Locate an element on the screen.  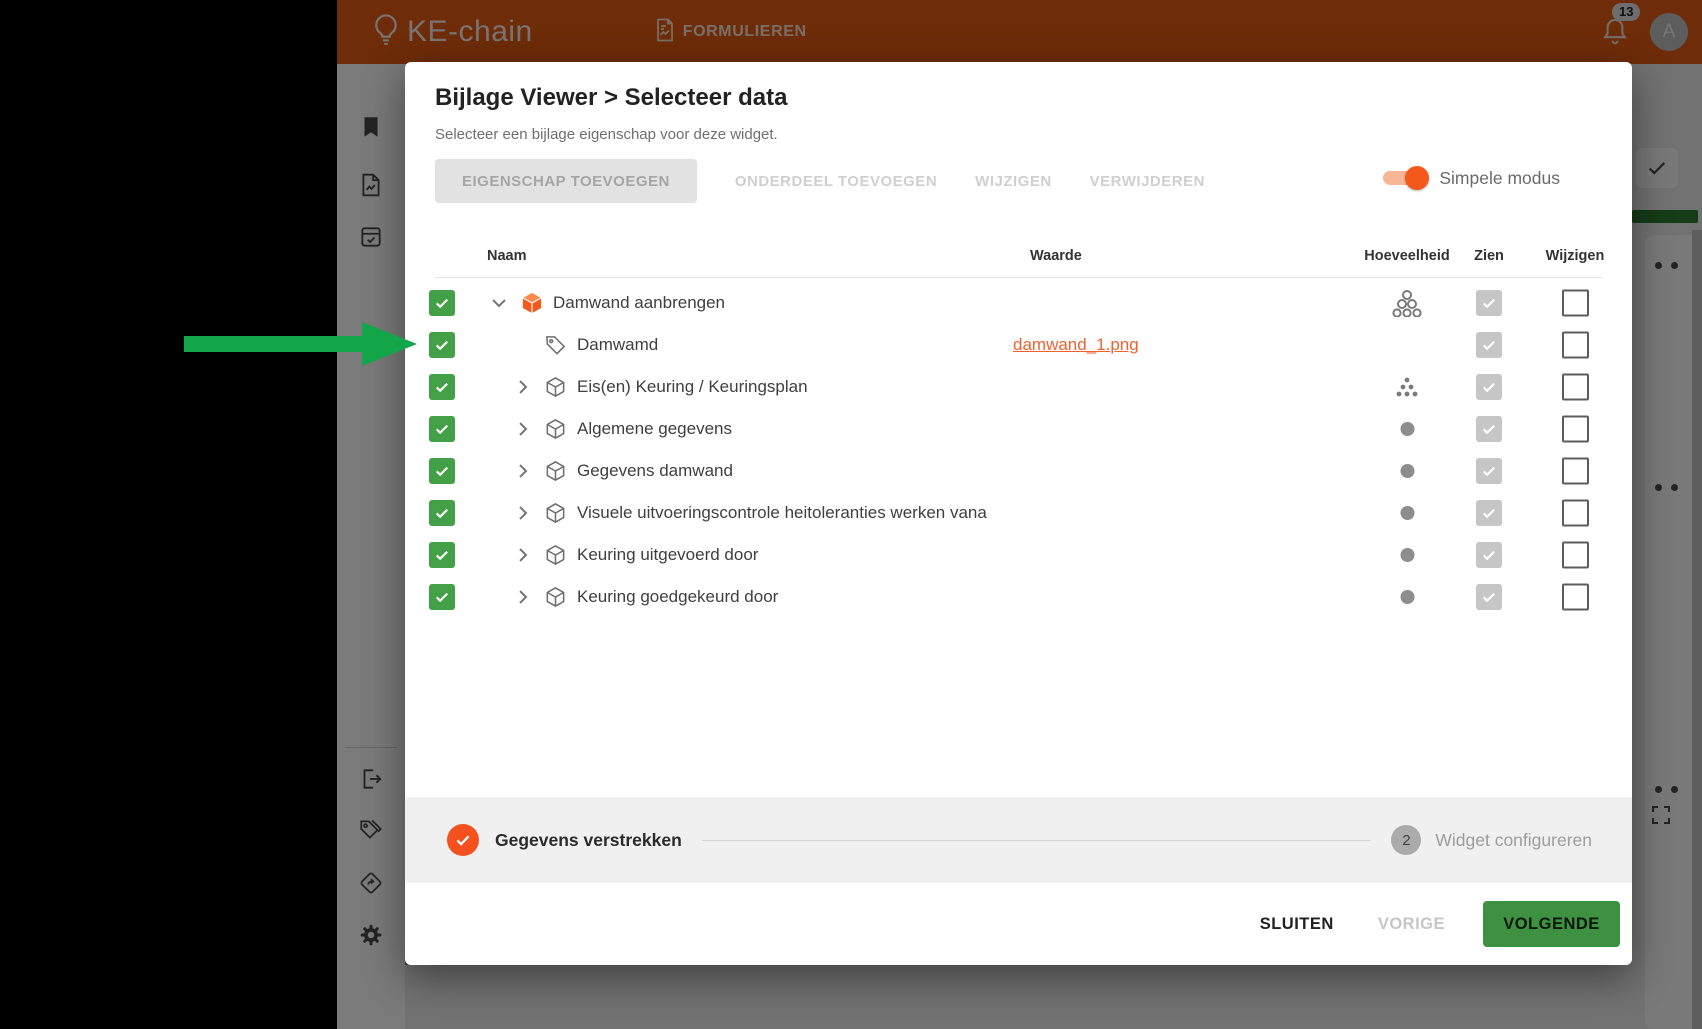
row-label: Damwamd is located at coordinates (618, 344).